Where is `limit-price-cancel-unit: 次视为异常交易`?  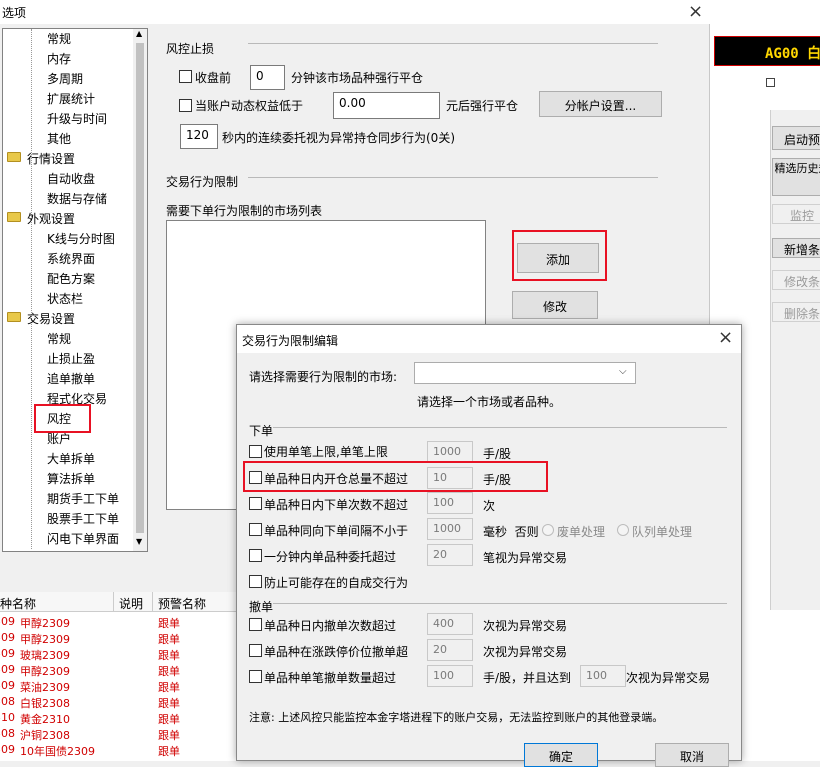
limit-price-cancel-unit: 次视为异常交易 is located at coordinates (525, 651).